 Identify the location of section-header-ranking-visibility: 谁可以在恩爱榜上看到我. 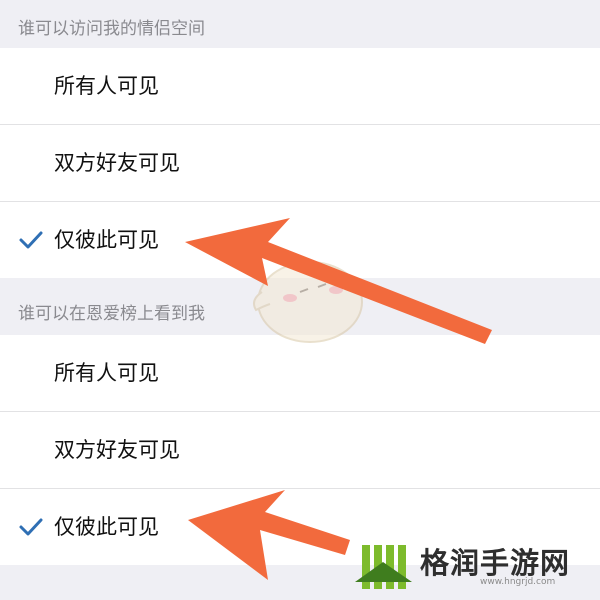
(300, 314).